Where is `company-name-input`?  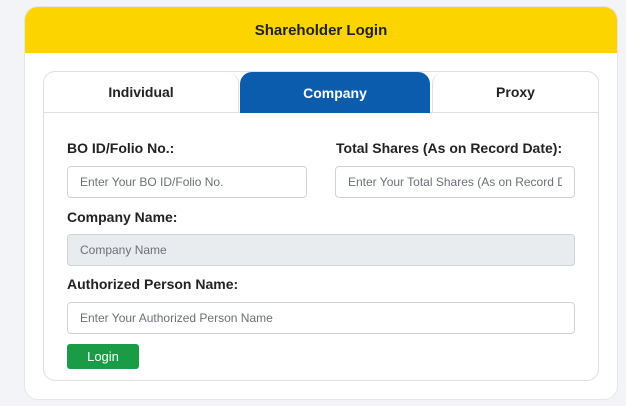
company-name-input is located at coordinates (321, 250).